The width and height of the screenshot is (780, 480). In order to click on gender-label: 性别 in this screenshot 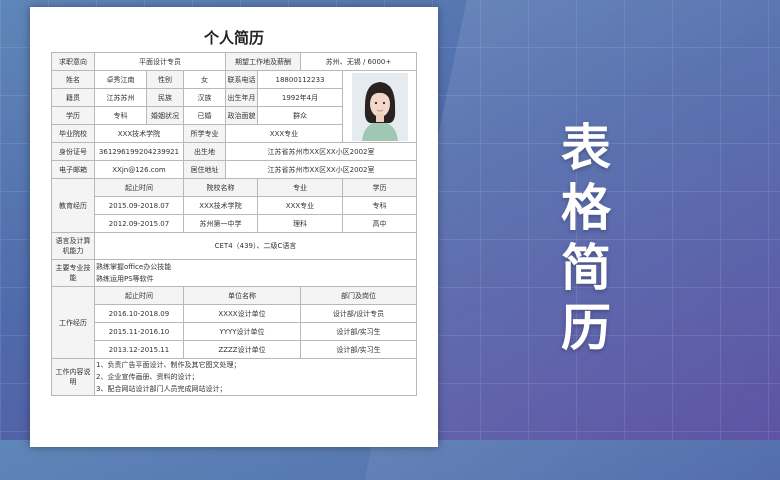, I will do `click(165, 79)`.